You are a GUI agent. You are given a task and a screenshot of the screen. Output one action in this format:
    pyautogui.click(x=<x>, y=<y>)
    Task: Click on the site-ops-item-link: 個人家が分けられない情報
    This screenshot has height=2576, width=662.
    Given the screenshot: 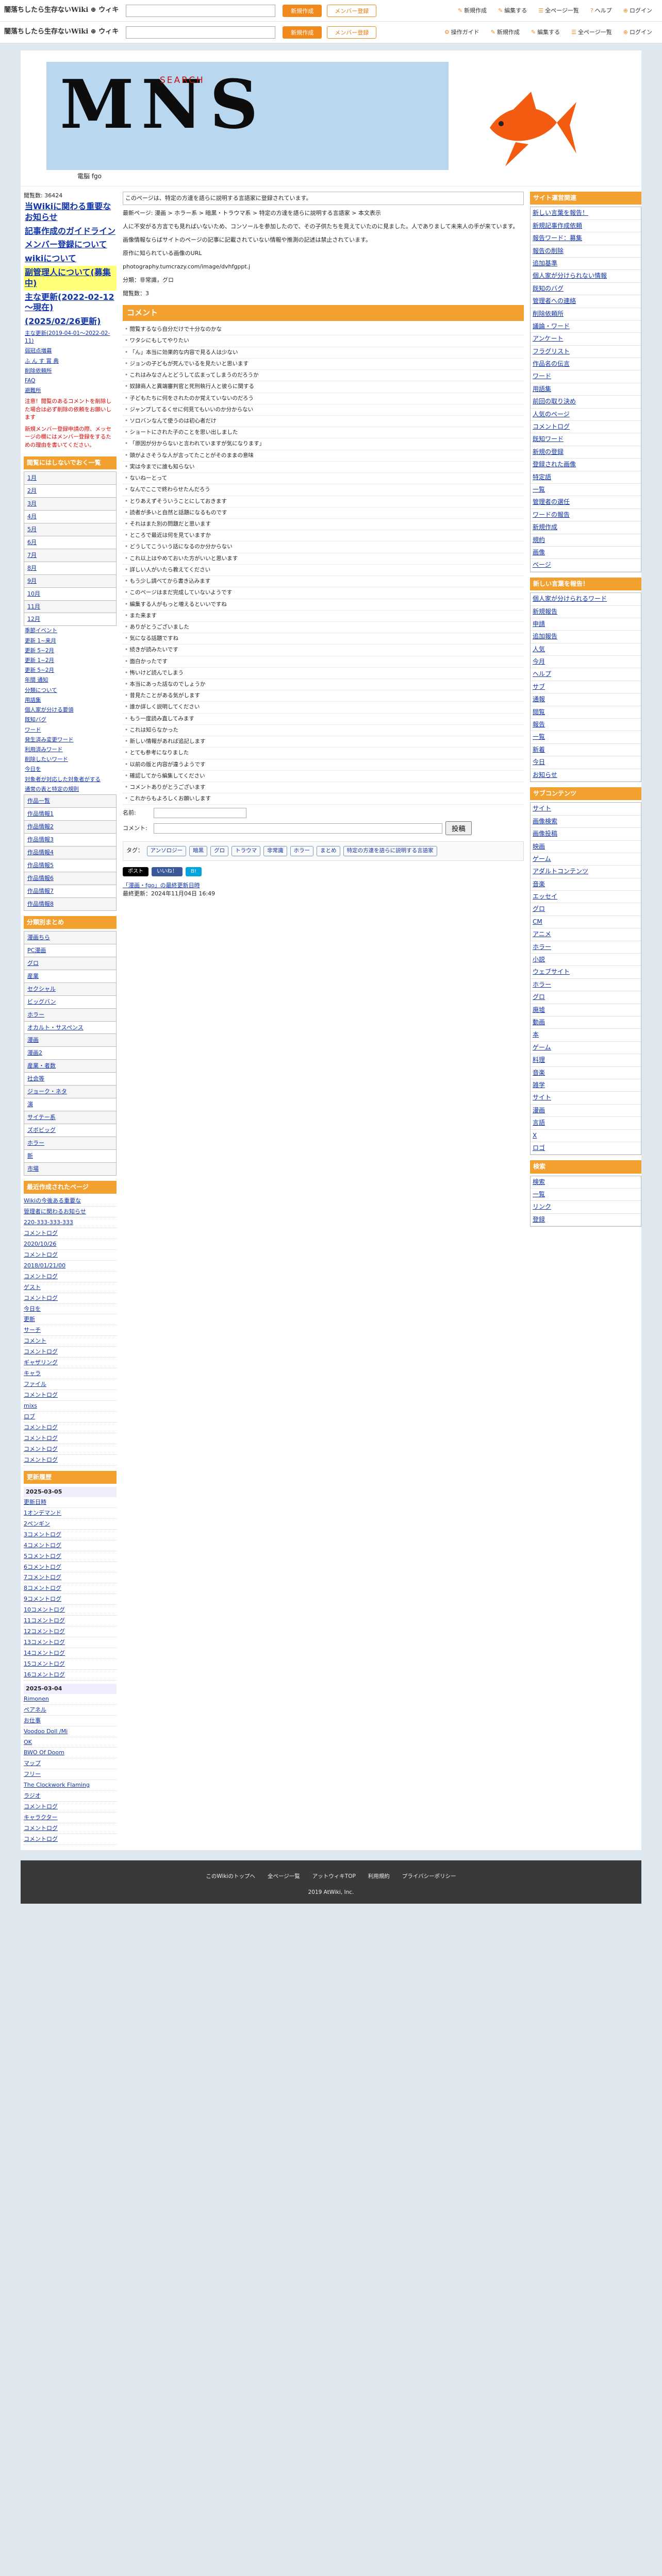 What is the action you would take?
    pyautogui.click(x=586, y=276)
    